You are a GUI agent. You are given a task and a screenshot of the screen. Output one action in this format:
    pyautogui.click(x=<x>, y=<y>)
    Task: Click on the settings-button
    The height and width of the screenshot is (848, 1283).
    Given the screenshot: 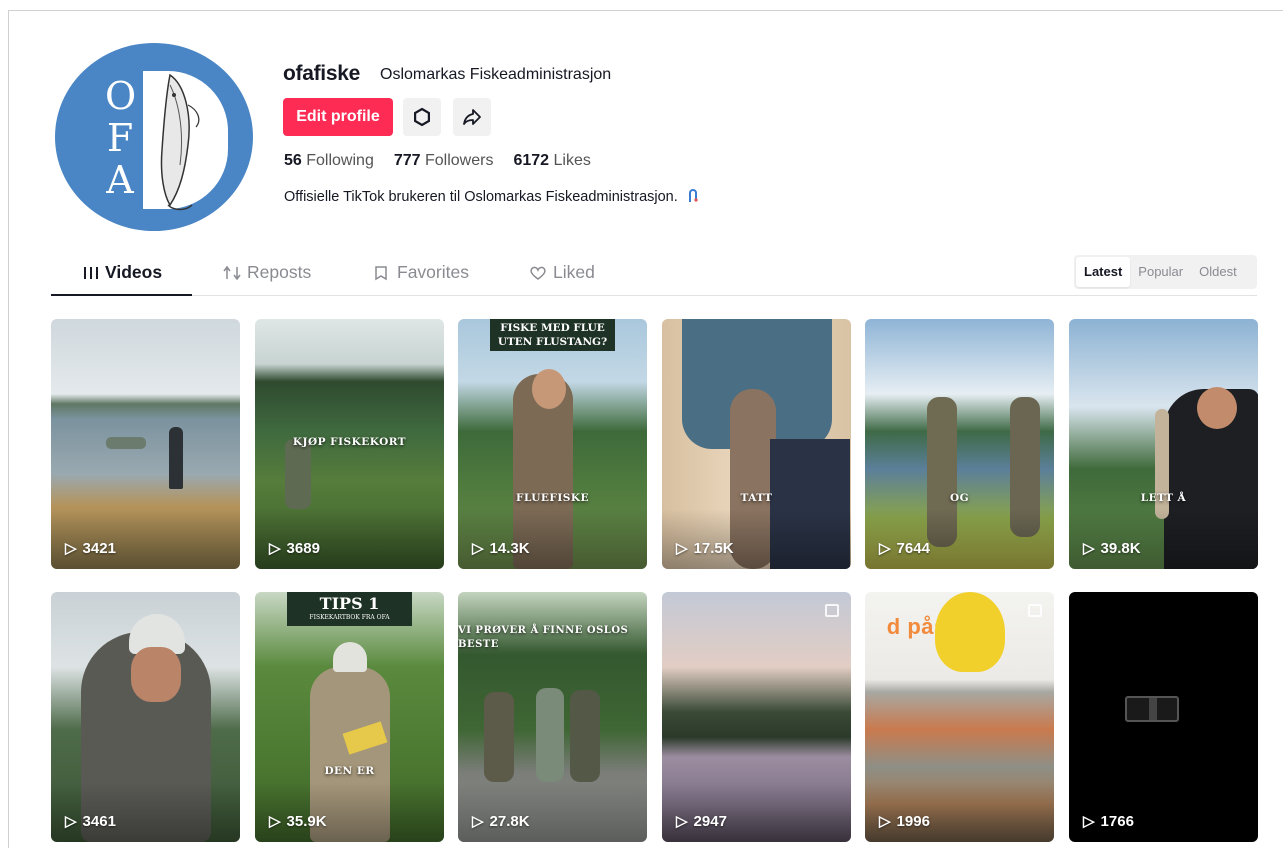 What is the action you would take?
    pyautogui.click(x=422, y=117)
    